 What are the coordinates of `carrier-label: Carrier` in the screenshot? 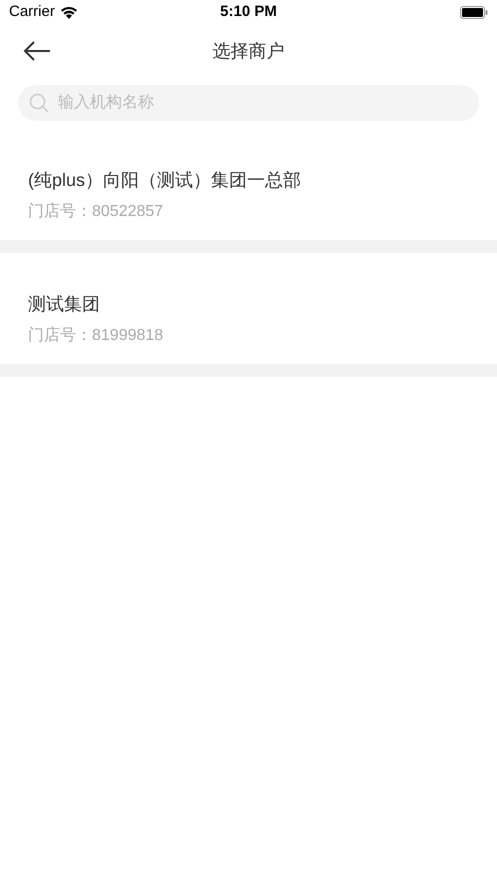 It's located at (32, 12).